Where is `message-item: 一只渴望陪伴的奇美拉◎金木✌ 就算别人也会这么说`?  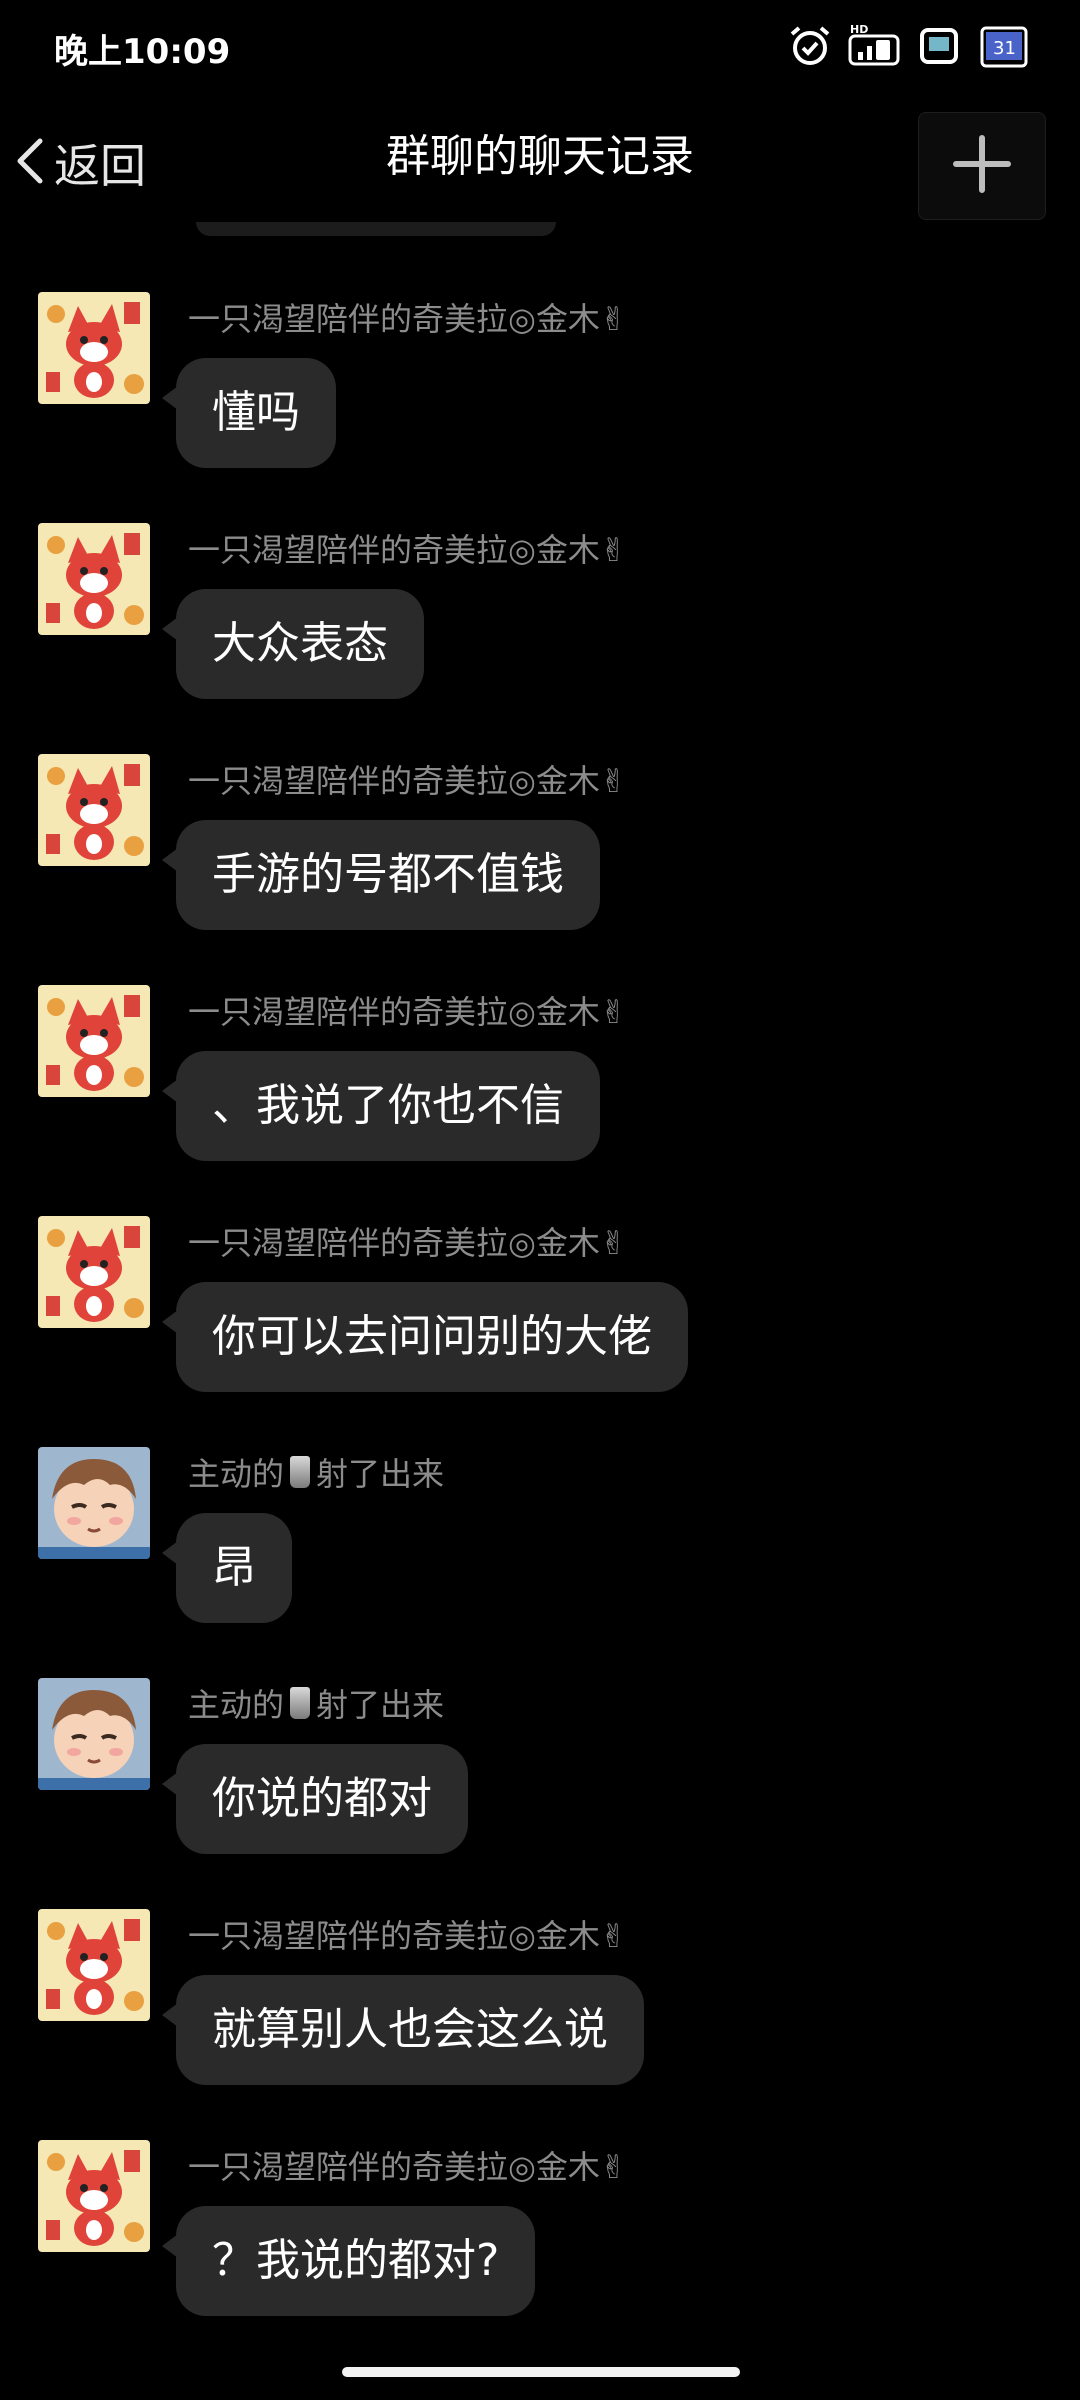
message-item: 一只渴望陪伴的奇美拉◎金木✌ 就算别人也会这么说 is located at coordinates (540, 2022).